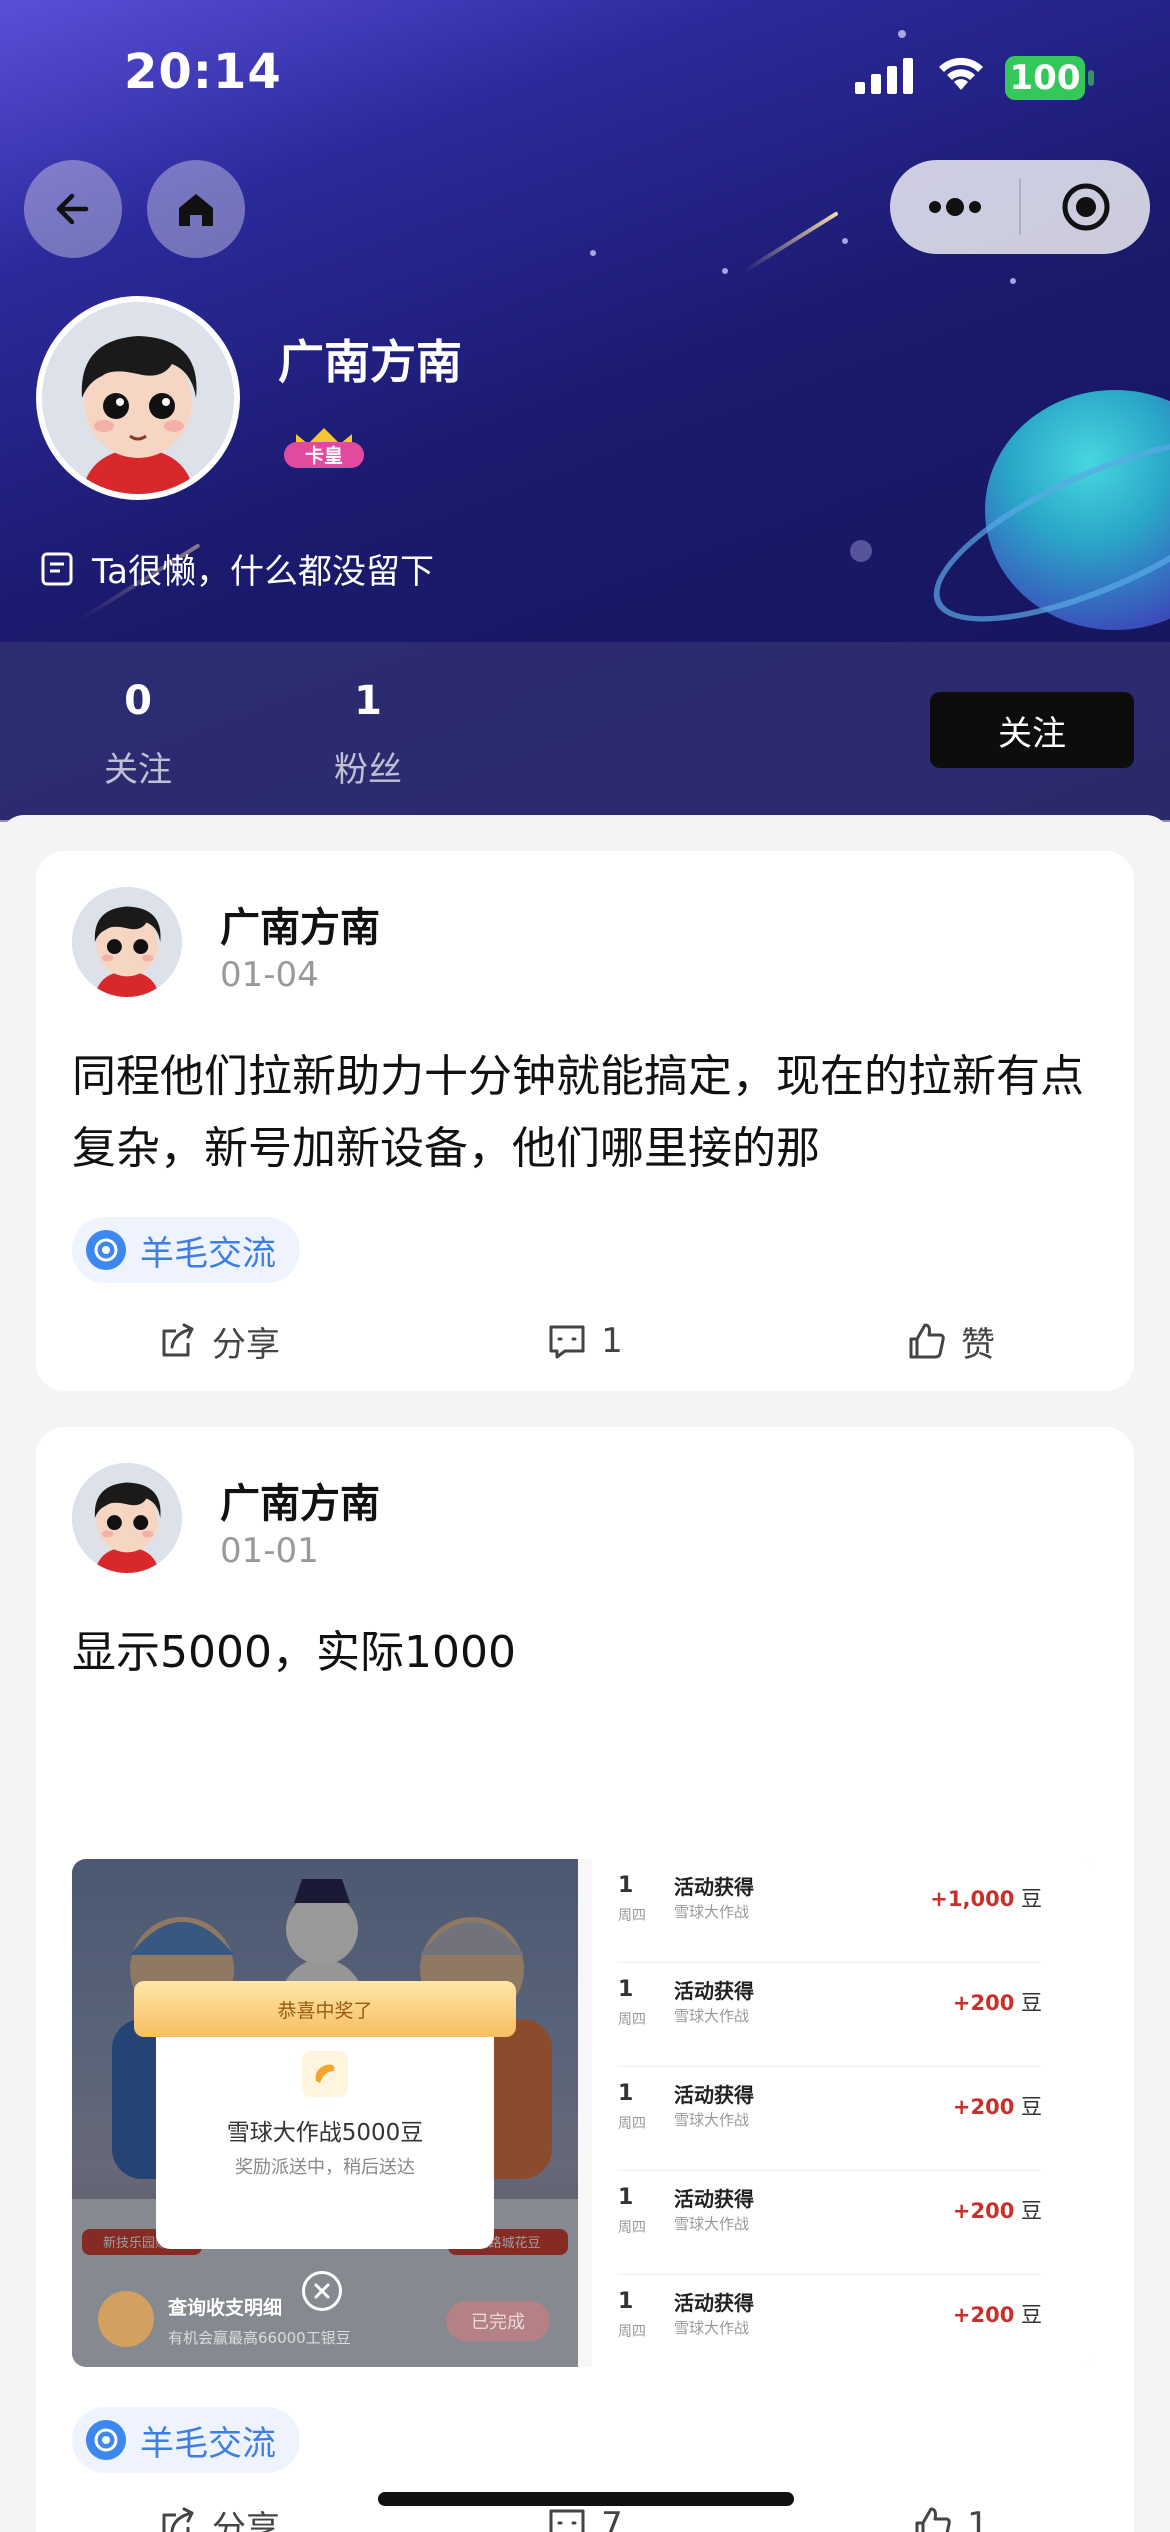  I want to click on arrow-left-icon, so click(72, 209).